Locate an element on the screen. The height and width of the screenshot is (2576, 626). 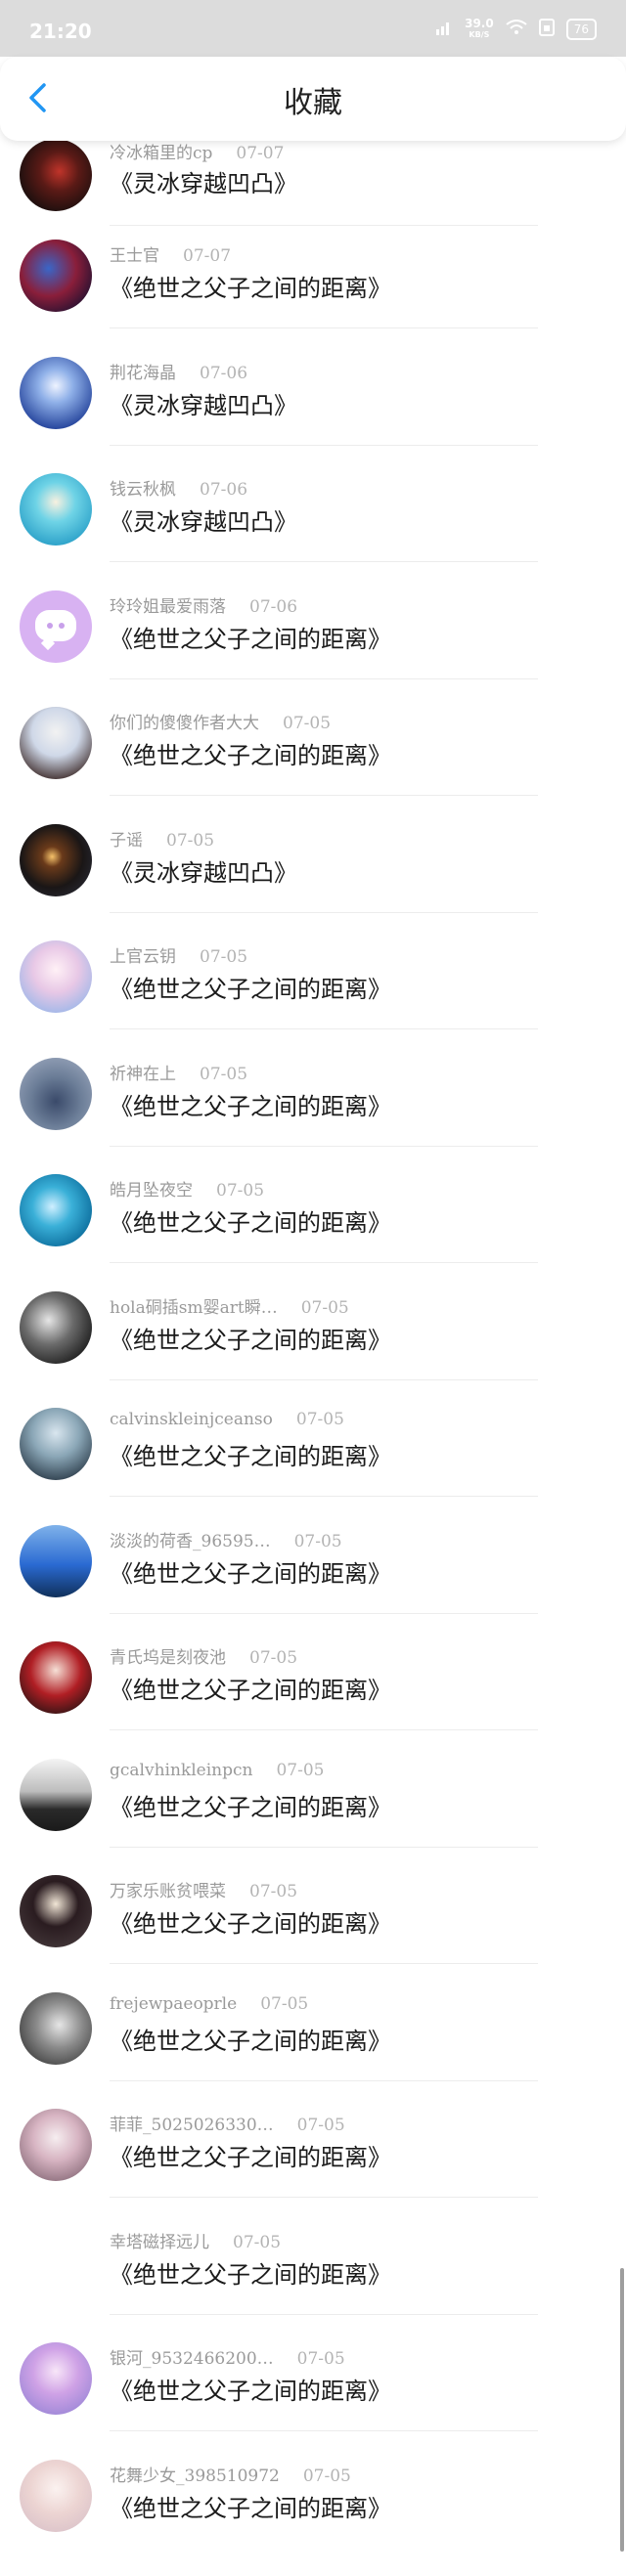
list-item: 银河_9532466200…07-05 《绝世之父子之间的距离》 is located at coordinates (313, 2401).